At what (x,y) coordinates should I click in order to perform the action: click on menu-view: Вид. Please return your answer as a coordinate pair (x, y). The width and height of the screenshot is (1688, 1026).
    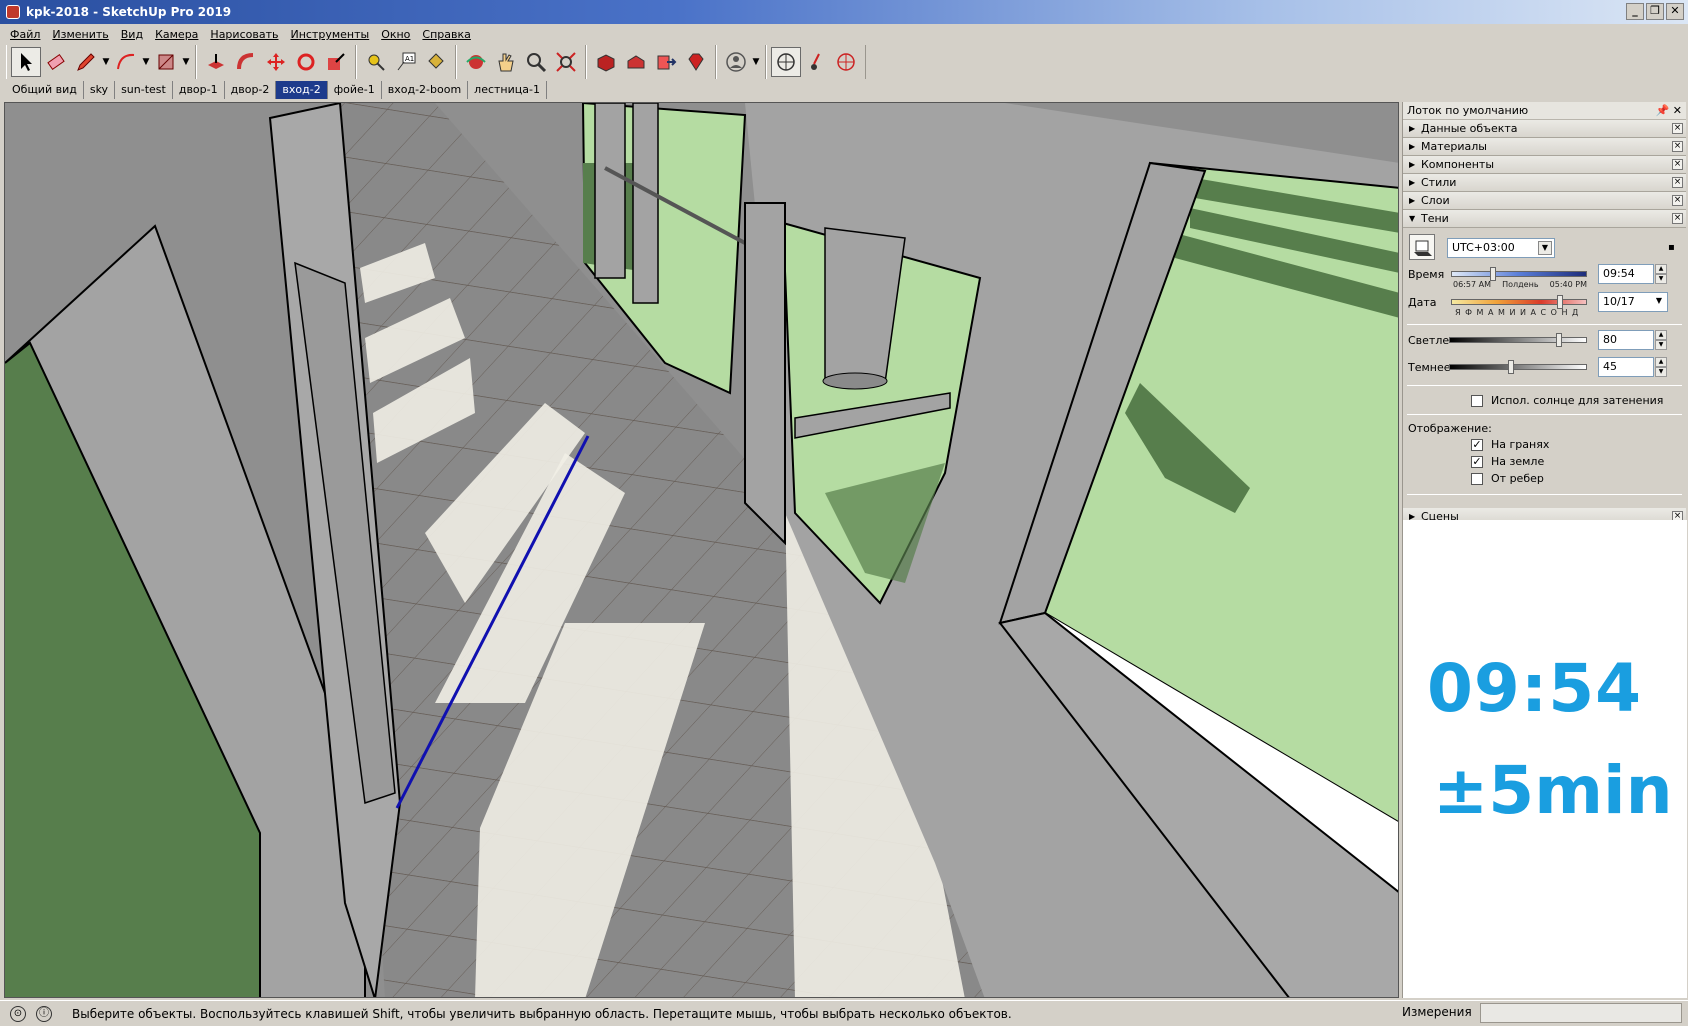
    Looking at the image, I should click on (134, 34).